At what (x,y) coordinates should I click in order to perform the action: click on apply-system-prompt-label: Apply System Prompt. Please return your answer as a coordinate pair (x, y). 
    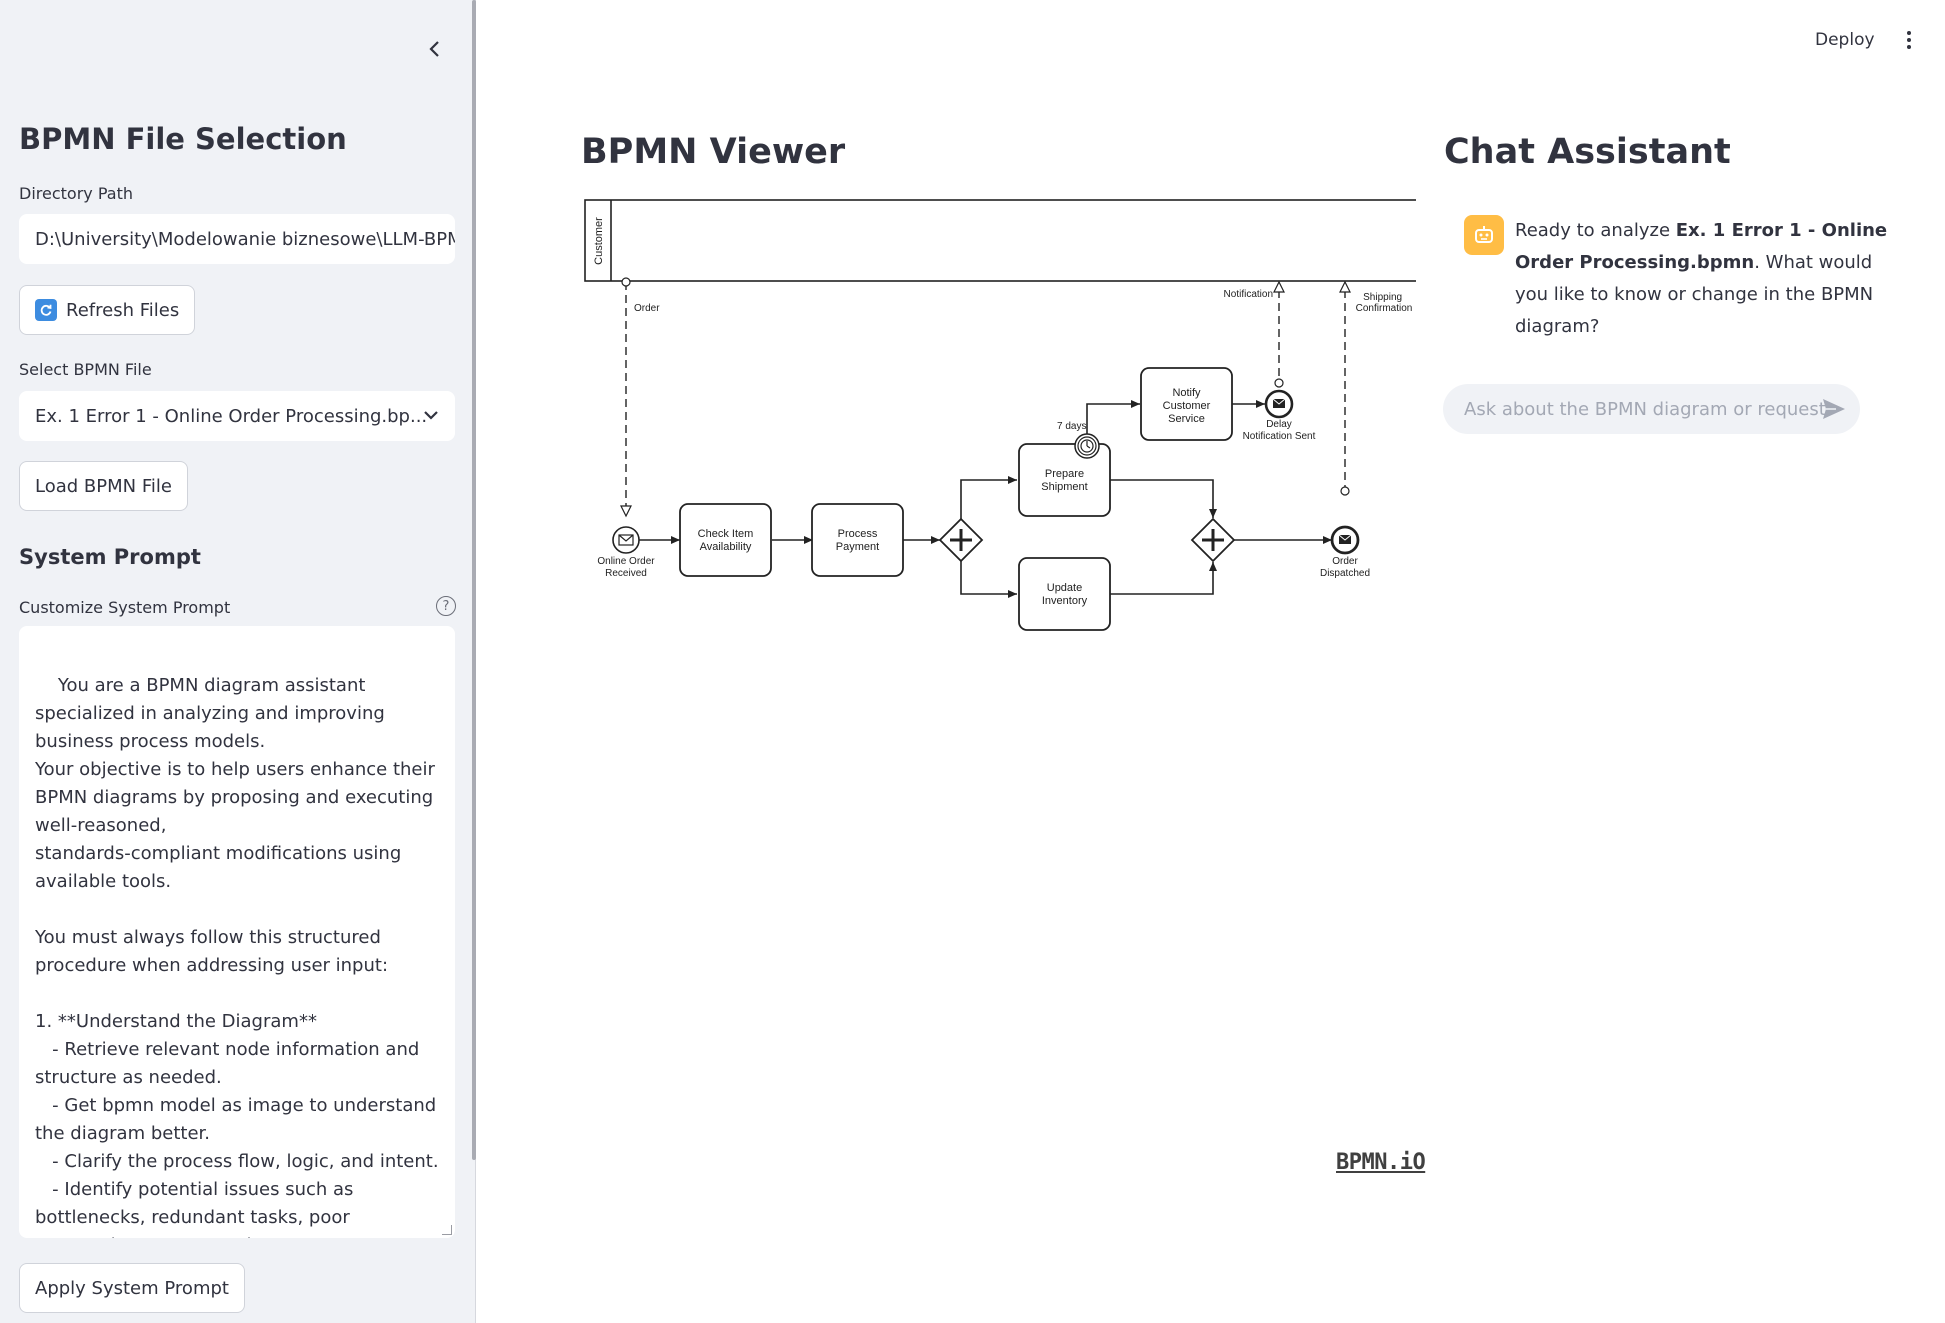
    Looking at the image, I should click on (132, 1288).